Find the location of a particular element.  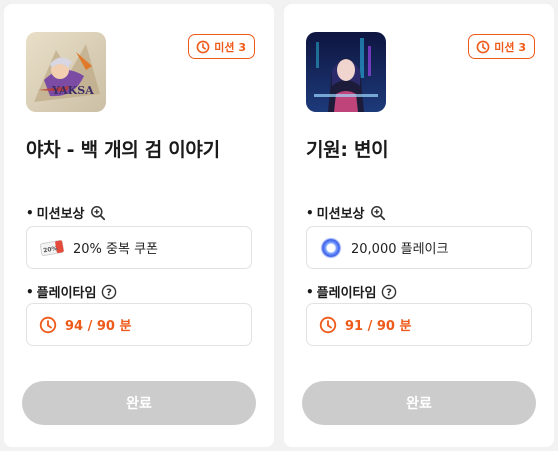

playtime-box: 94 / 90 분 is located at coordinates (139, 324).